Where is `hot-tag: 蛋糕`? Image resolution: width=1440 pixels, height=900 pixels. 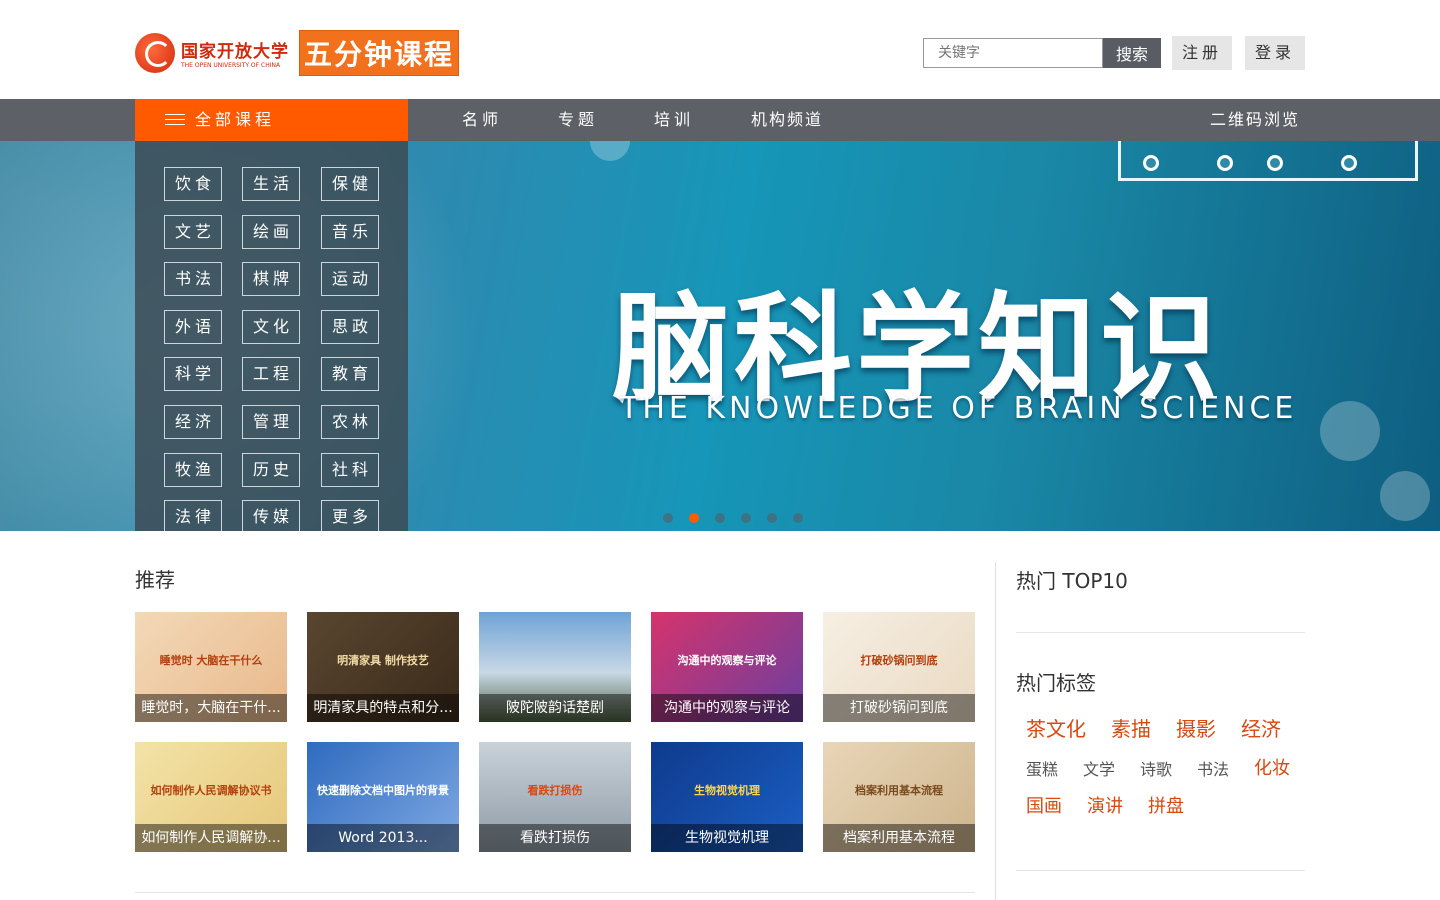
hot-tag: 蛋糕 is located at coordinates (1042, 768).